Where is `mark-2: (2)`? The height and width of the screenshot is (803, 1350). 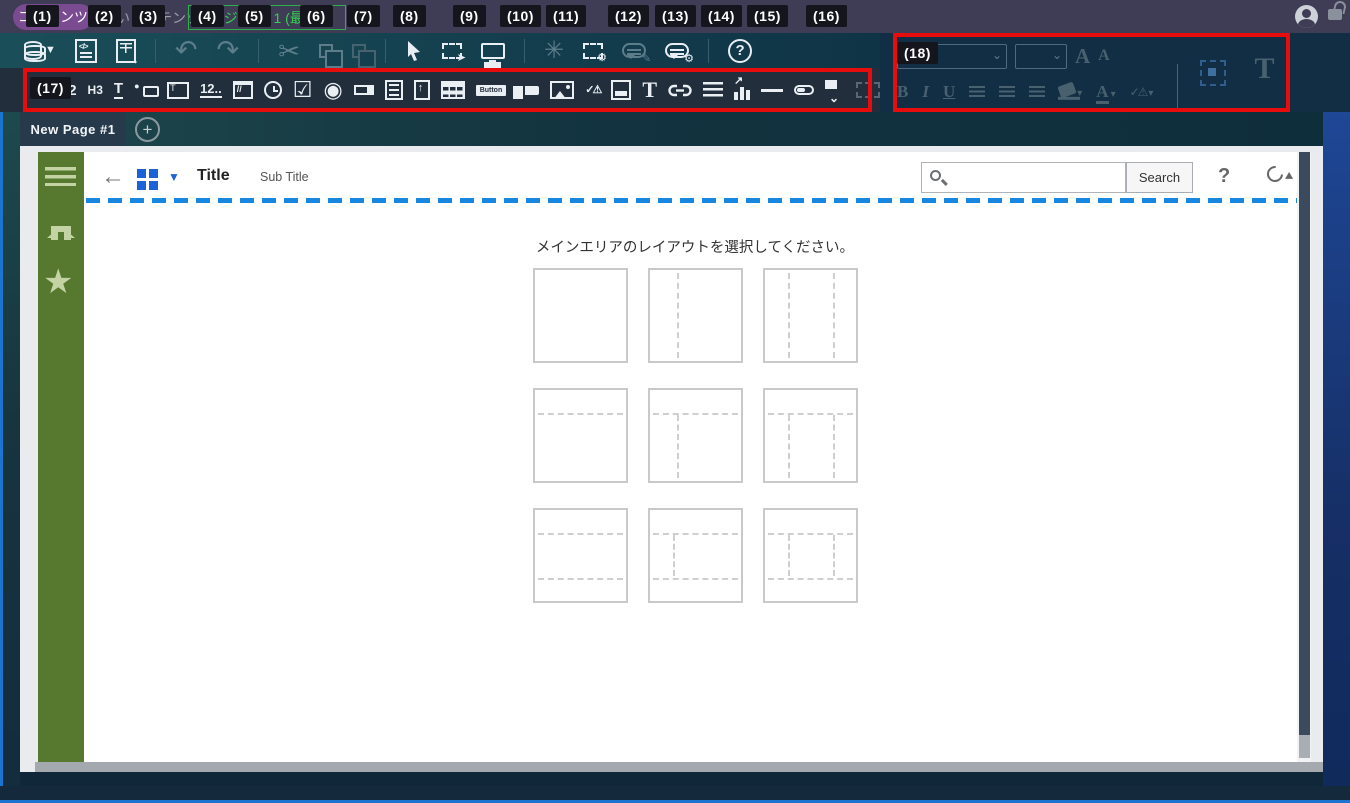 mark-2: (2) is located at coordinates (104, 16).